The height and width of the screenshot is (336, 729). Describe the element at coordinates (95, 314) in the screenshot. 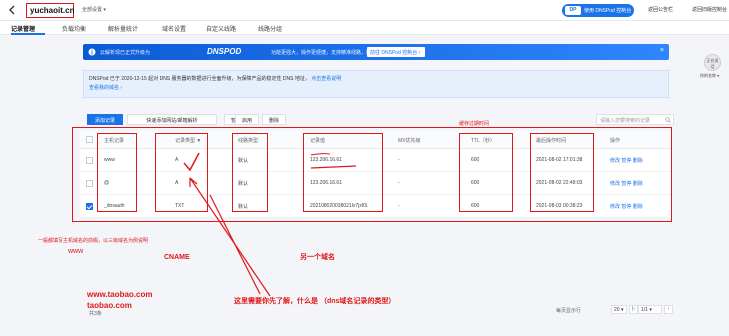

I see `total-count: 共3条` at that location.